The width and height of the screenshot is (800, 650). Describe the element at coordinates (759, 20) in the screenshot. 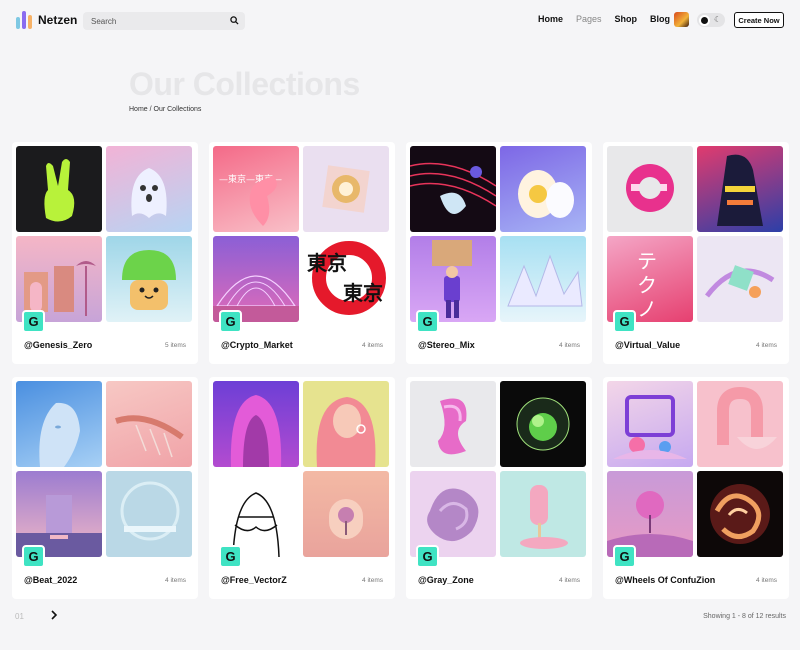

I see `create-now-button: Create Now` at that location.